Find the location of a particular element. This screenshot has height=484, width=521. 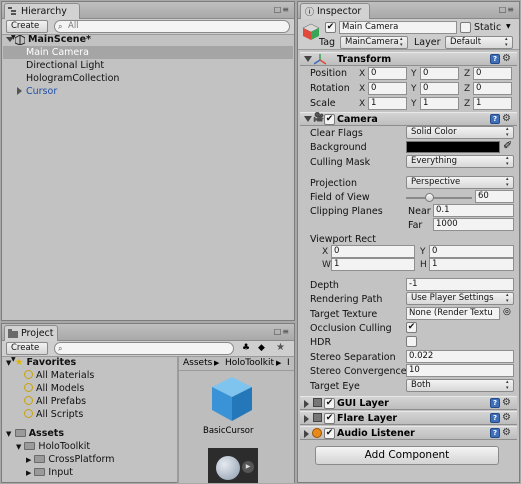

folder-crossplatform: ▶ CrossPlatform is located at coordinates (70, 460).